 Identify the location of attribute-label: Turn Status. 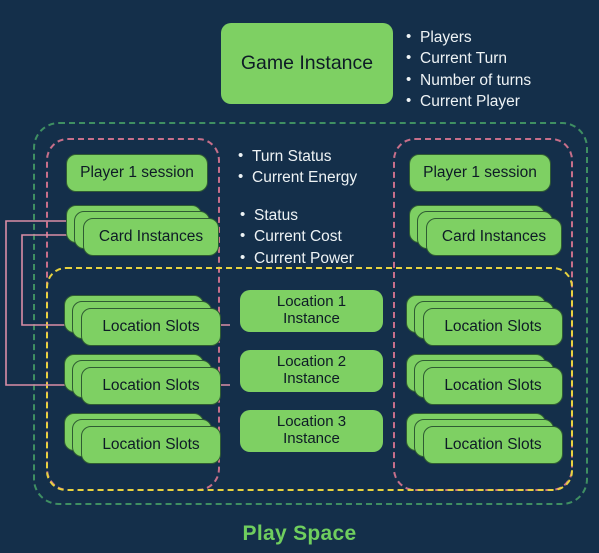
(292, 156).